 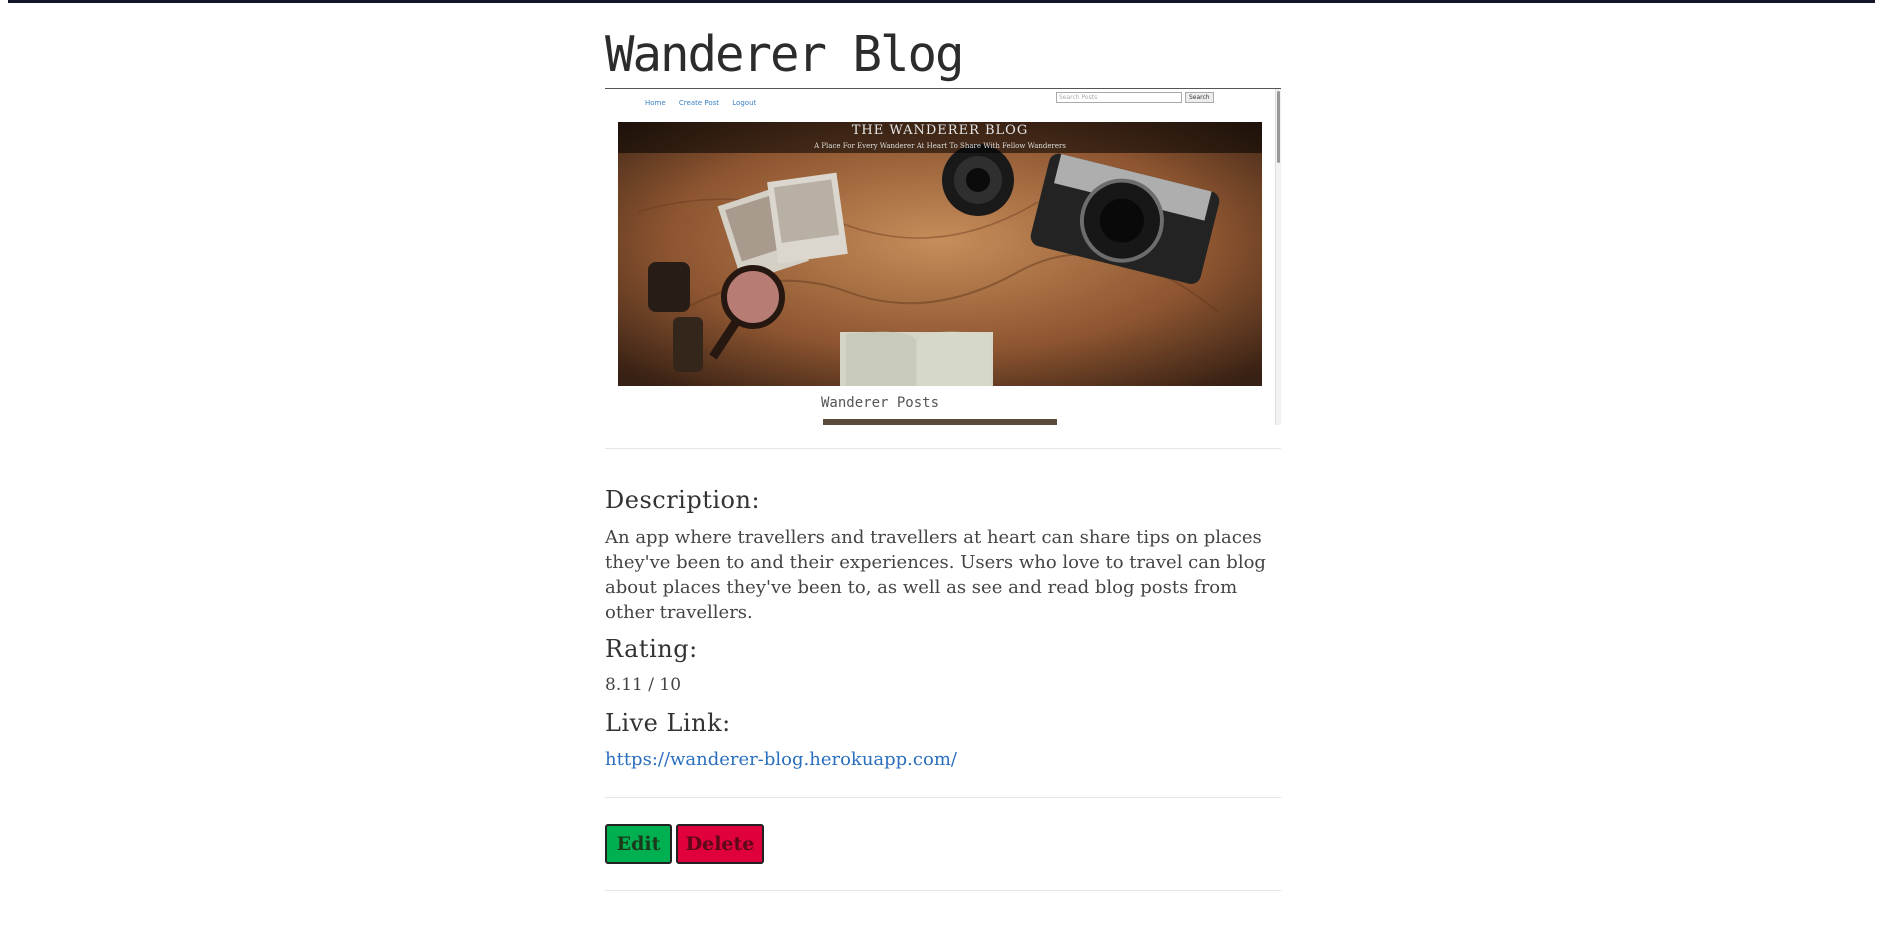 I want to click on delete-button: Delete, so click(x=720, y=844).